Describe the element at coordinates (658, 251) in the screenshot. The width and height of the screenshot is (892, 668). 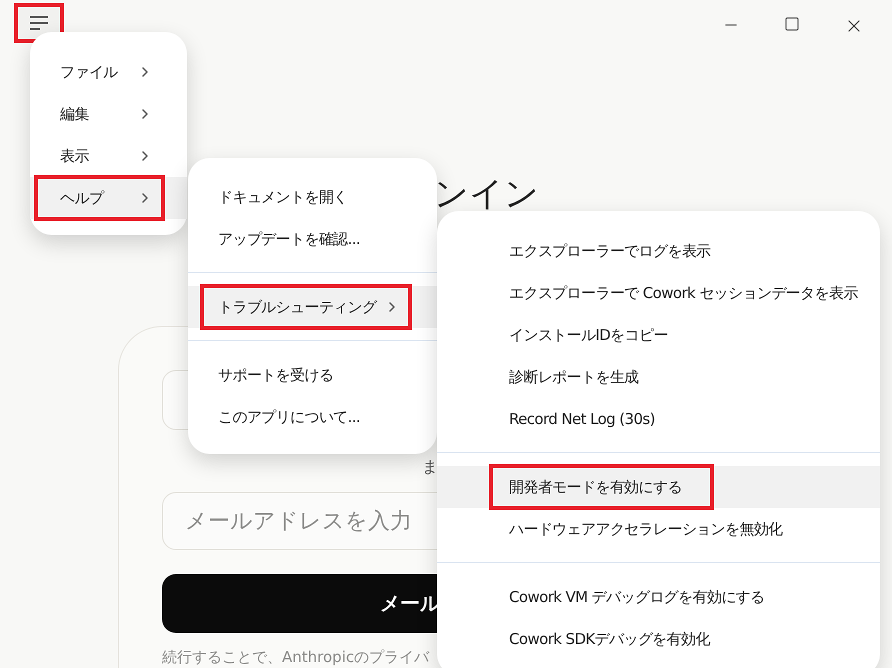
I see `menu-item: エクスプローラーでログを表示` at that location.